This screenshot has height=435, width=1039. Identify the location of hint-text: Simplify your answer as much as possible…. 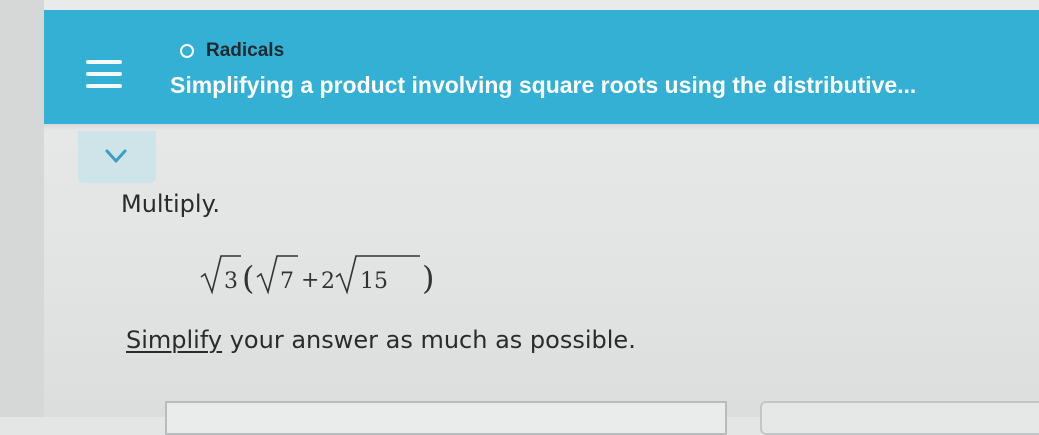
(381, 340).